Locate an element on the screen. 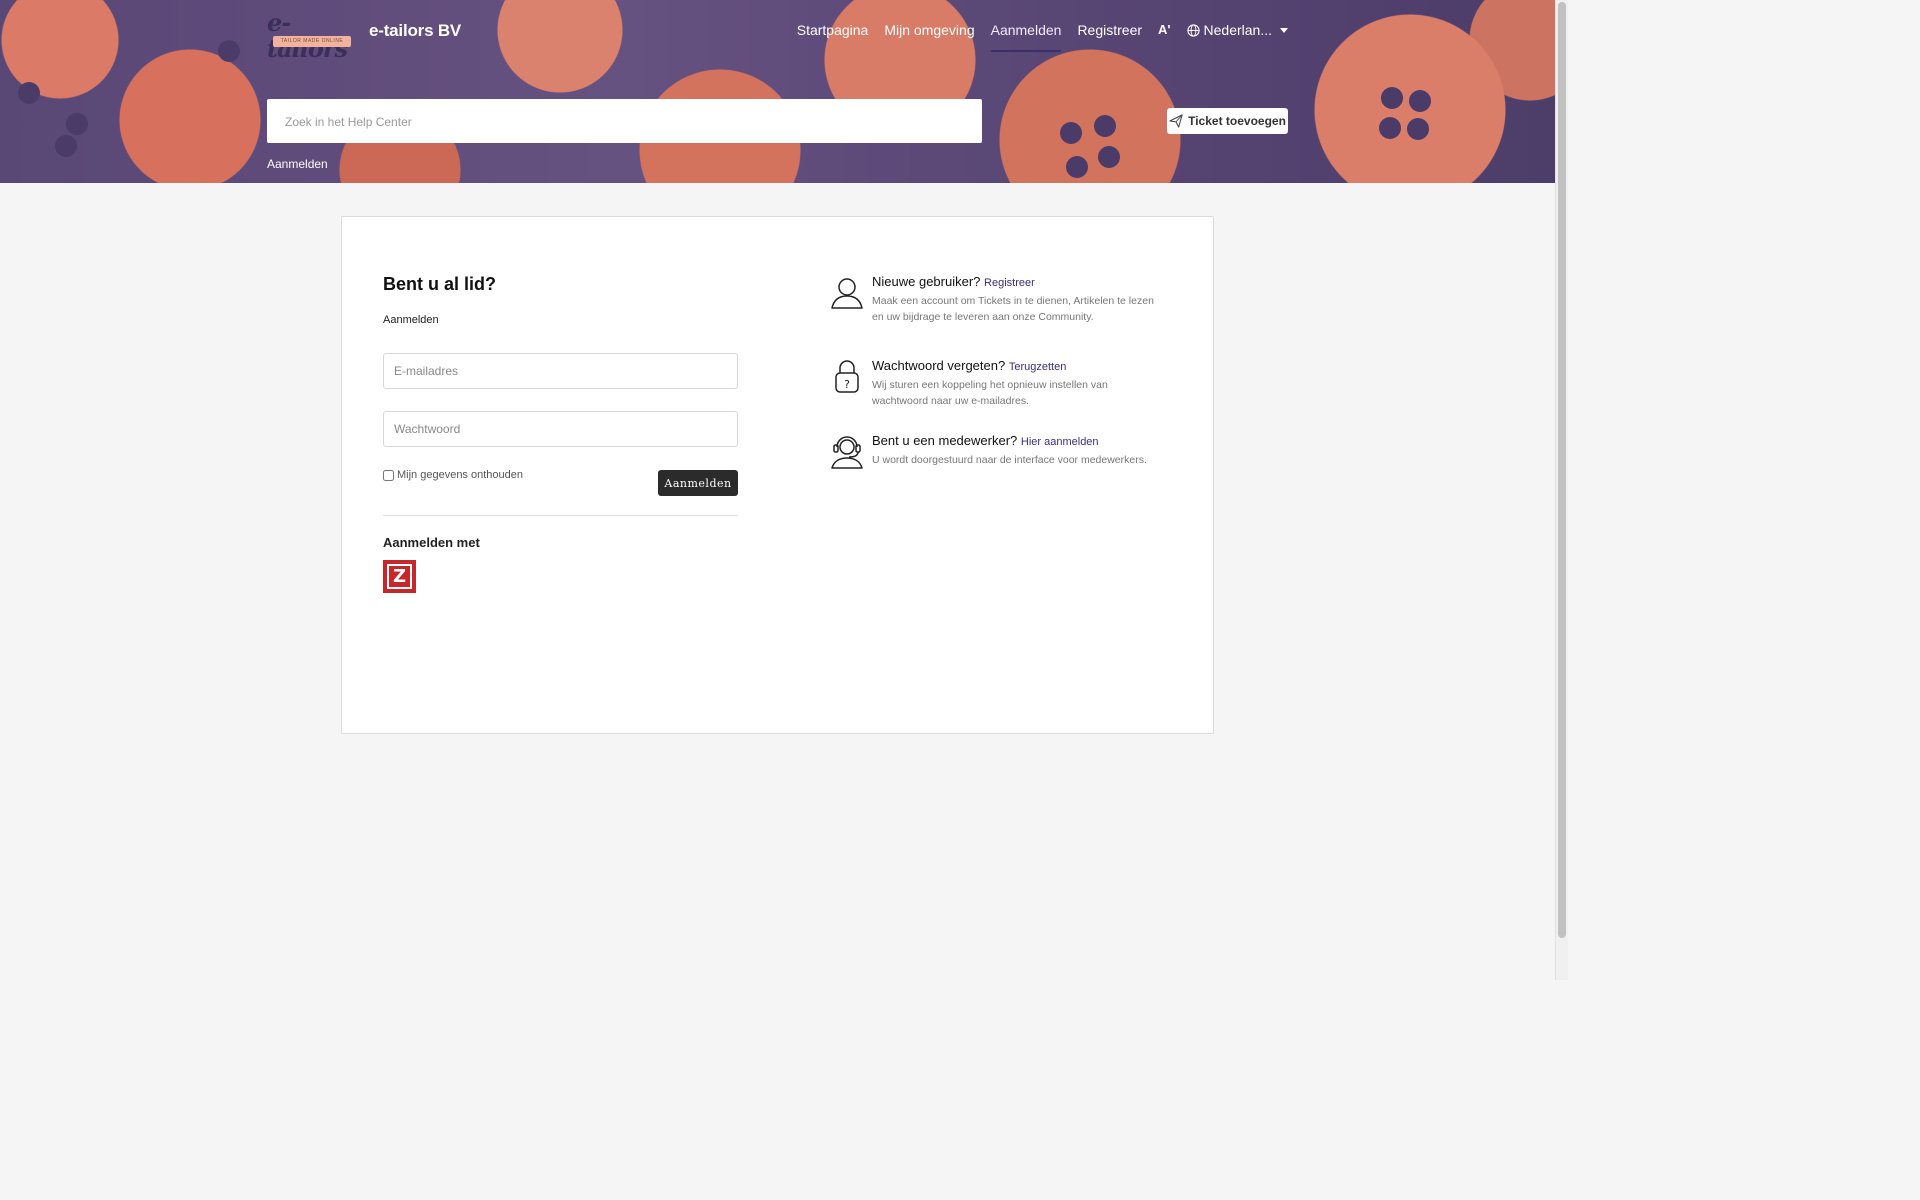 This screenshot has width=1920, height=1200. search-bar is located at coordinates (624, 122).